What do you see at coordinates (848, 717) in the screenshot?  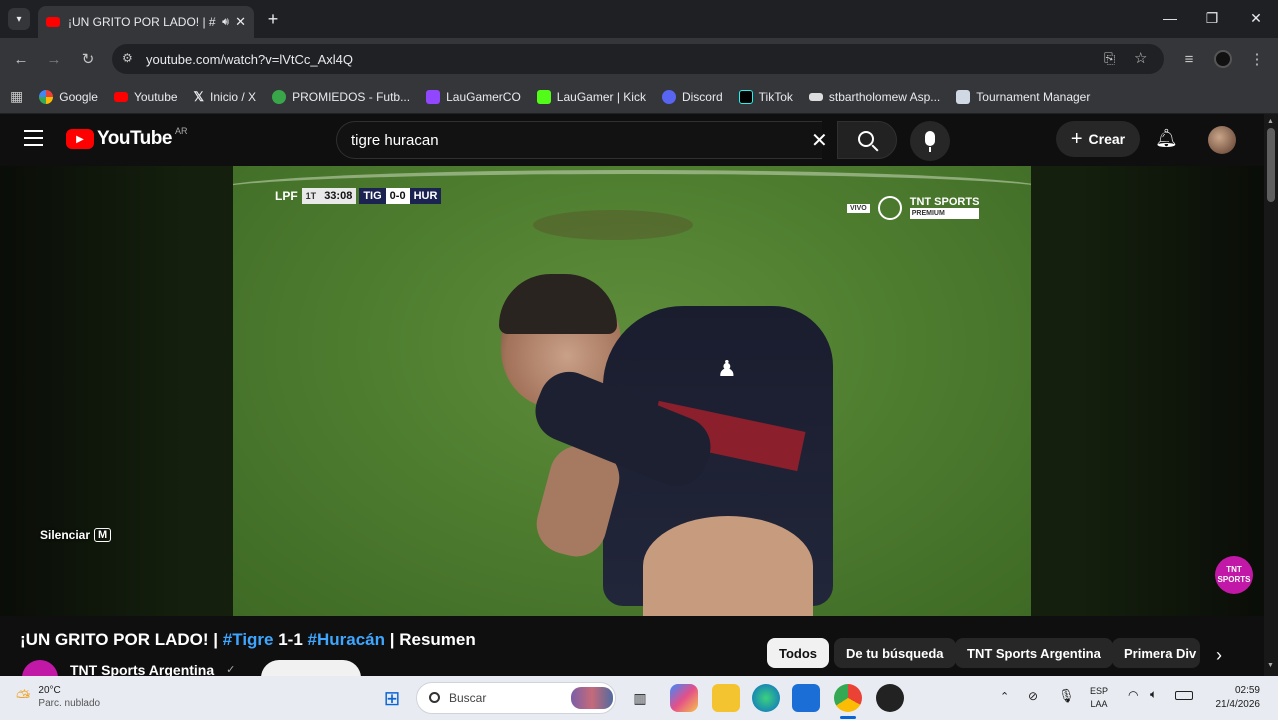 I see `chrome-active-indicator` at bounding box center [848, 717].